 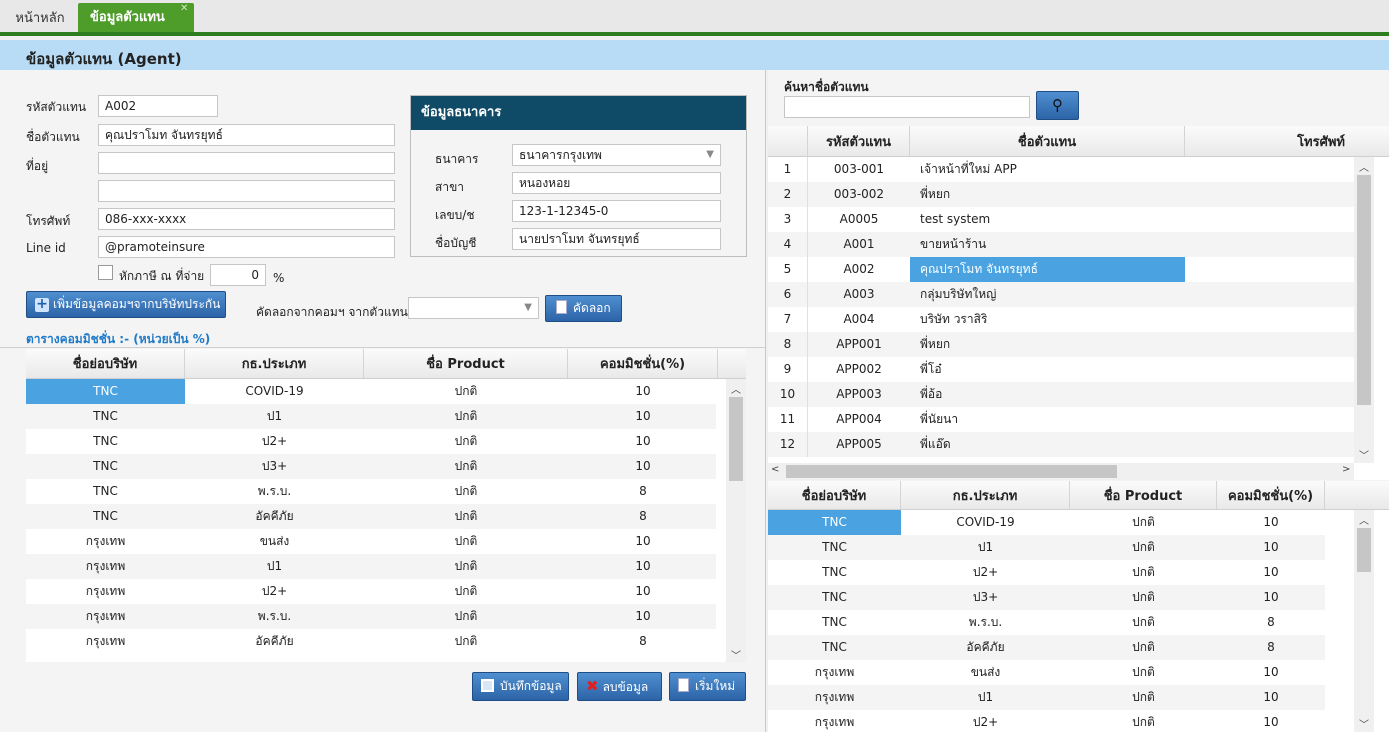 I want to click on table-row: 7 A004 บริษัท วราสิริ, so click(x=1061, y=319).